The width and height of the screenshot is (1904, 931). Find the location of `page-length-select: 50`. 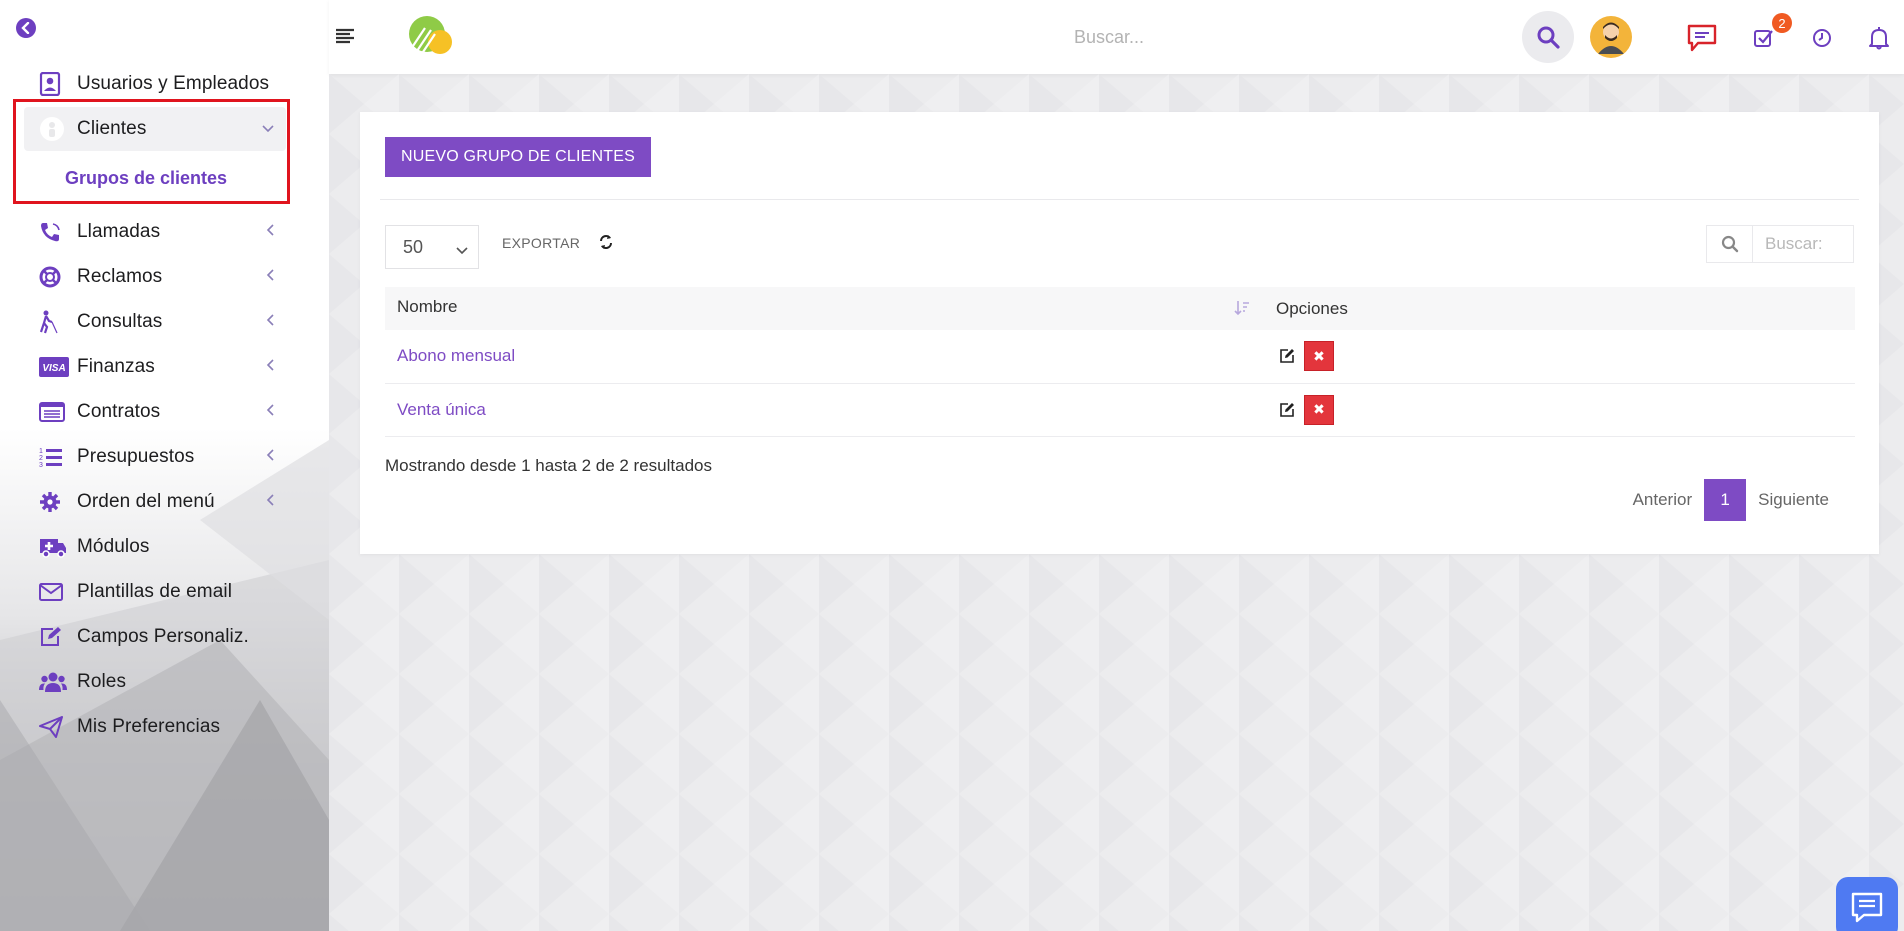

page-length-select: 50 is located at coordinates (432, 247).